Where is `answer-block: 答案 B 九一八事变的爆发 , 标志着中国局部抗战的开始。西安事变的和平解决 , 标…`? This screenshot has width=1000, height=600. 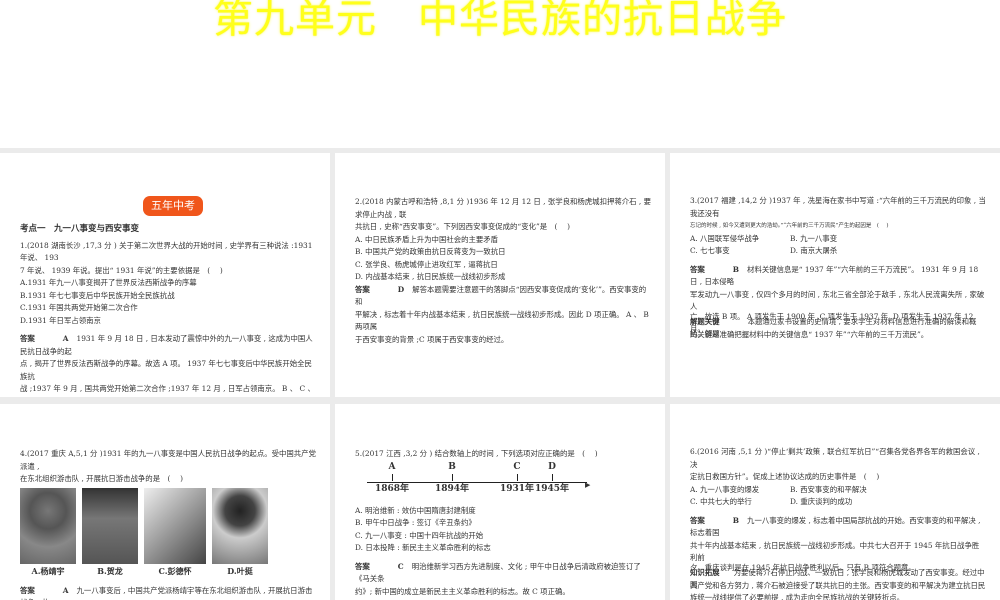
answer-block: 答案 B 九一八事变的爆发 , 标志着中国局部抗战的开始。西安事变的和平解决 , 标… is located at coordinates (835, 526).